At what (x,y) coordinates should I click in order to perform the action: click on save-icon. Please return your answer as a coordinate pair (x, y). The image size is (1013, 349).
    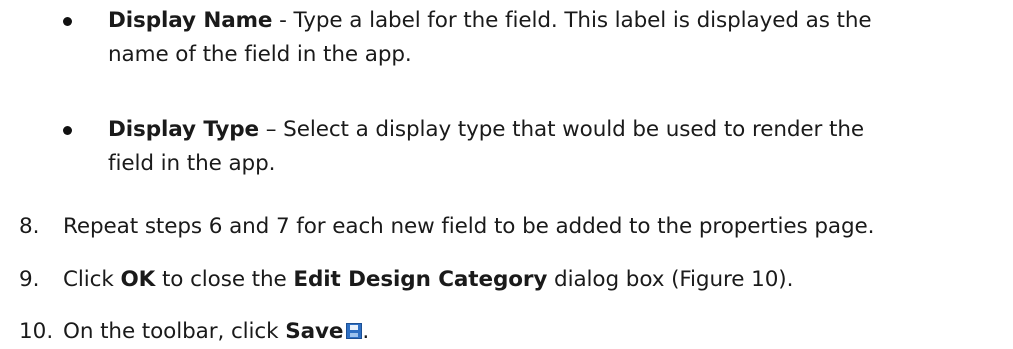
    Looking at the image, I should click on (354, 331).